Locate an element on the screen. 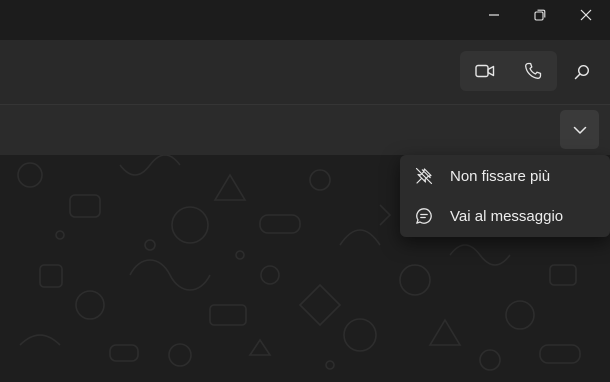  pinned-message-context-menu: Non fissare più Vai al messaggio is located at coordinates (505, 196).